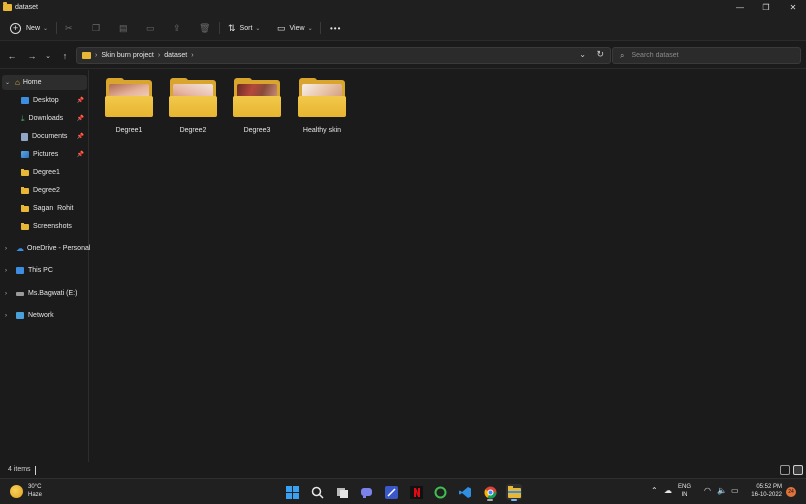  What do you see at coordinates (707, 490) in the screenshot?
I see `wifi-icon: ◠` at bounding box center [707, 490].